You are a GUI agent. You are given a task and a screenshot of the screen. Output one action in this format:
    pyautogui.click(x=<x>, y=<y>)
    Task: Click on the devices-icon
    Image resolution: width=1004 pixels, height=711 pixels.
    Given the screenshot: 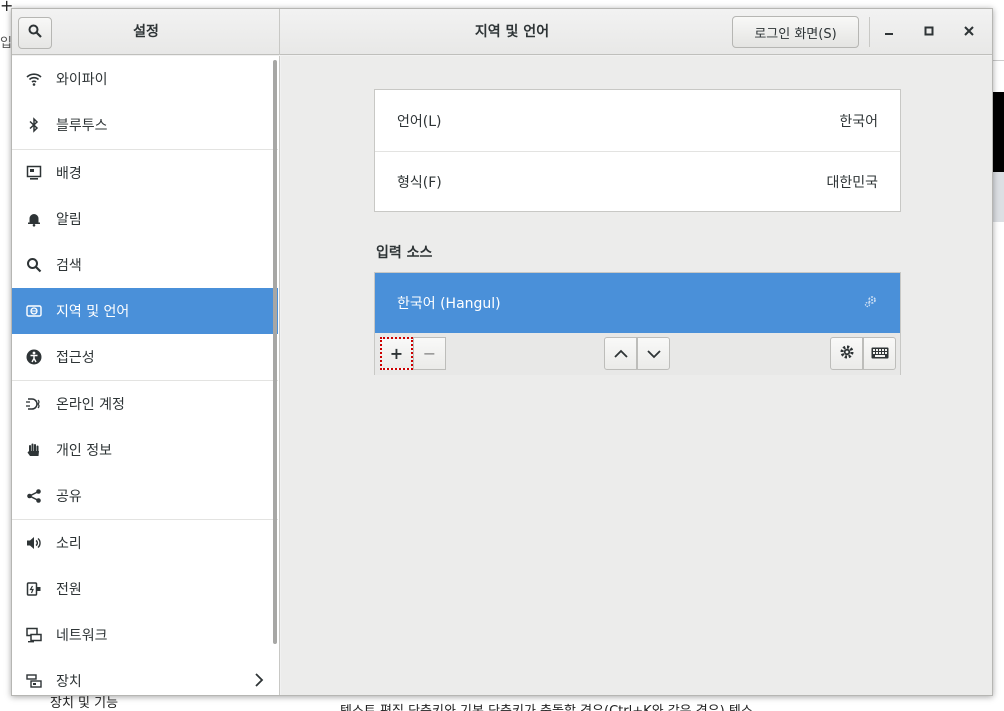 What is the action you would take?
    pyautogui.click(x=34, y=681)
    